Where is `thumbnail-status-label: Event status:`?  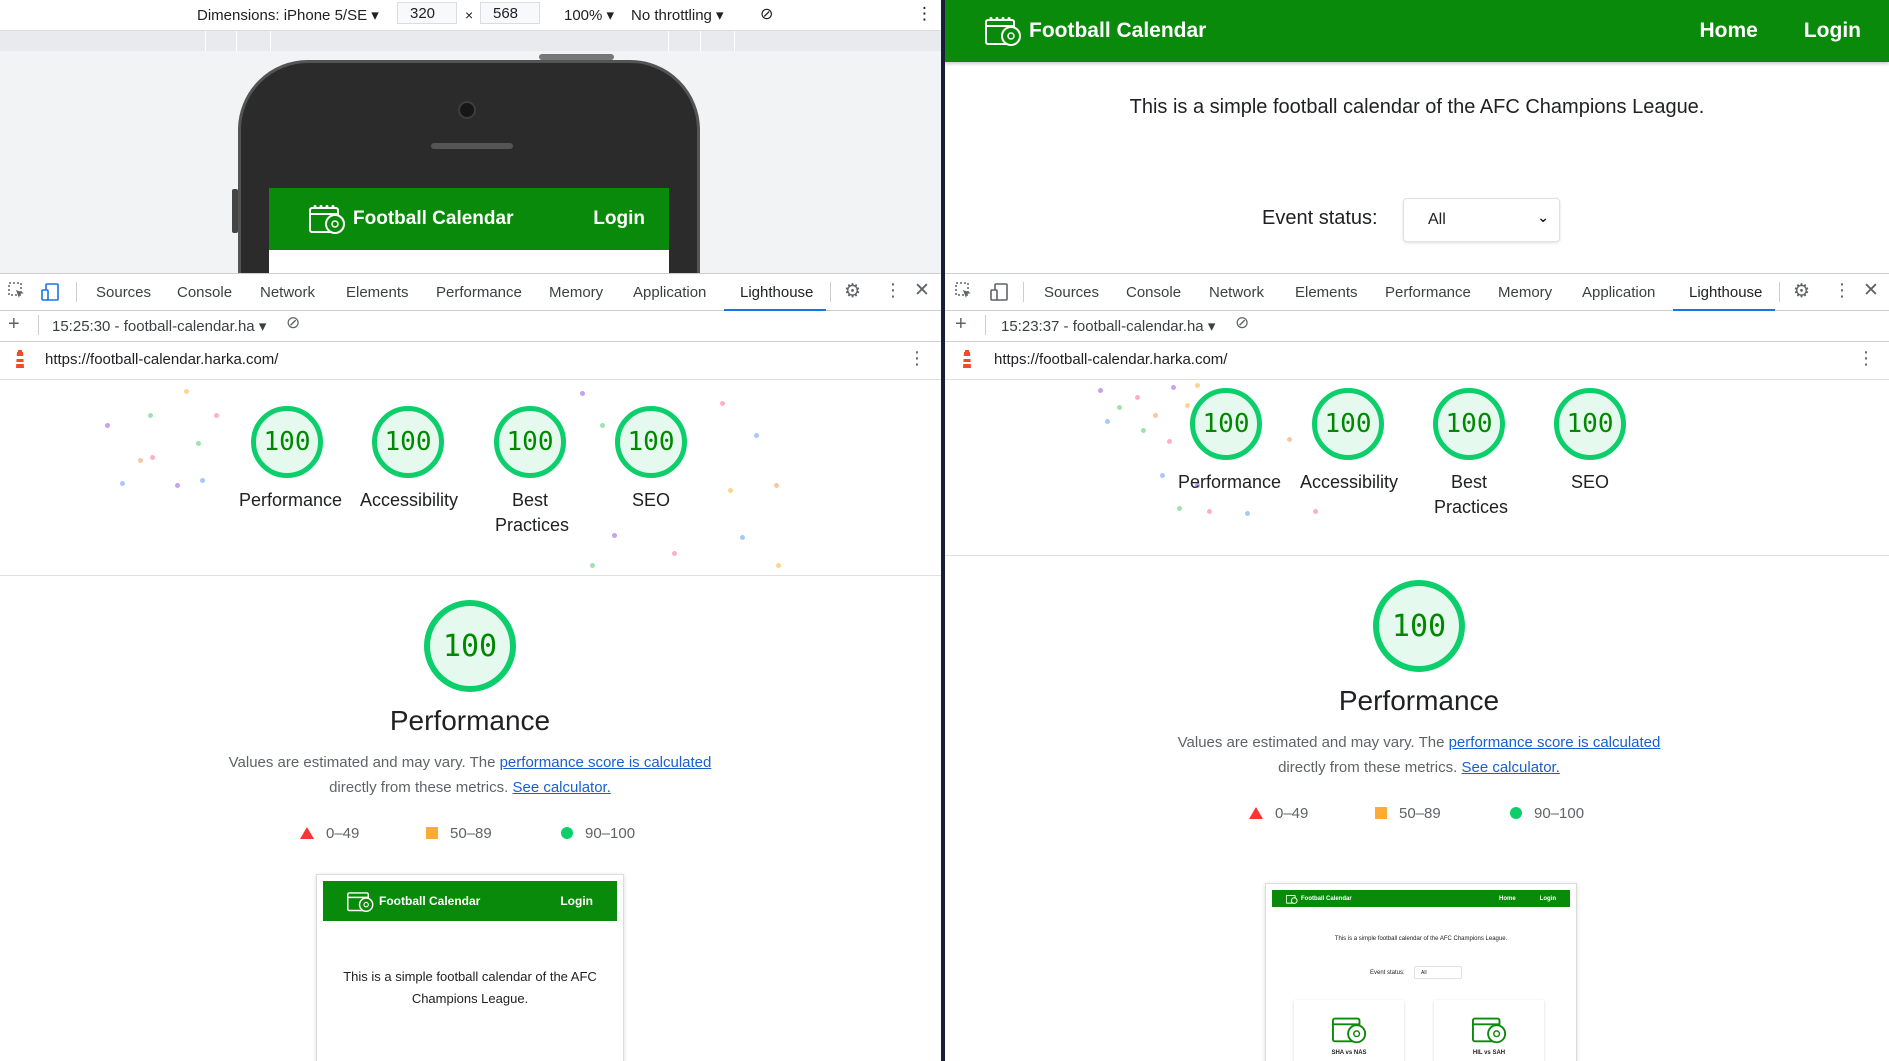
thumbnail-status-label: Event status: is located at coordinates (1387, 973).